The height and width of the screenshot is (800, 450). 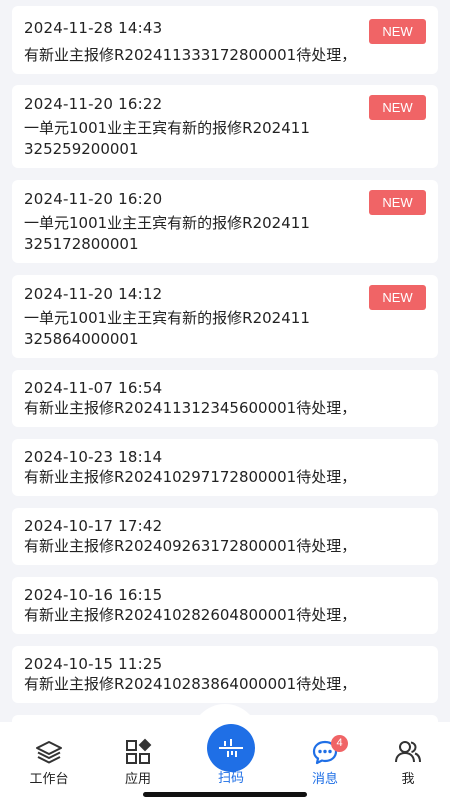 I want to click on message-time: 2024-10-15 11:25, so click(x=93, y=664).